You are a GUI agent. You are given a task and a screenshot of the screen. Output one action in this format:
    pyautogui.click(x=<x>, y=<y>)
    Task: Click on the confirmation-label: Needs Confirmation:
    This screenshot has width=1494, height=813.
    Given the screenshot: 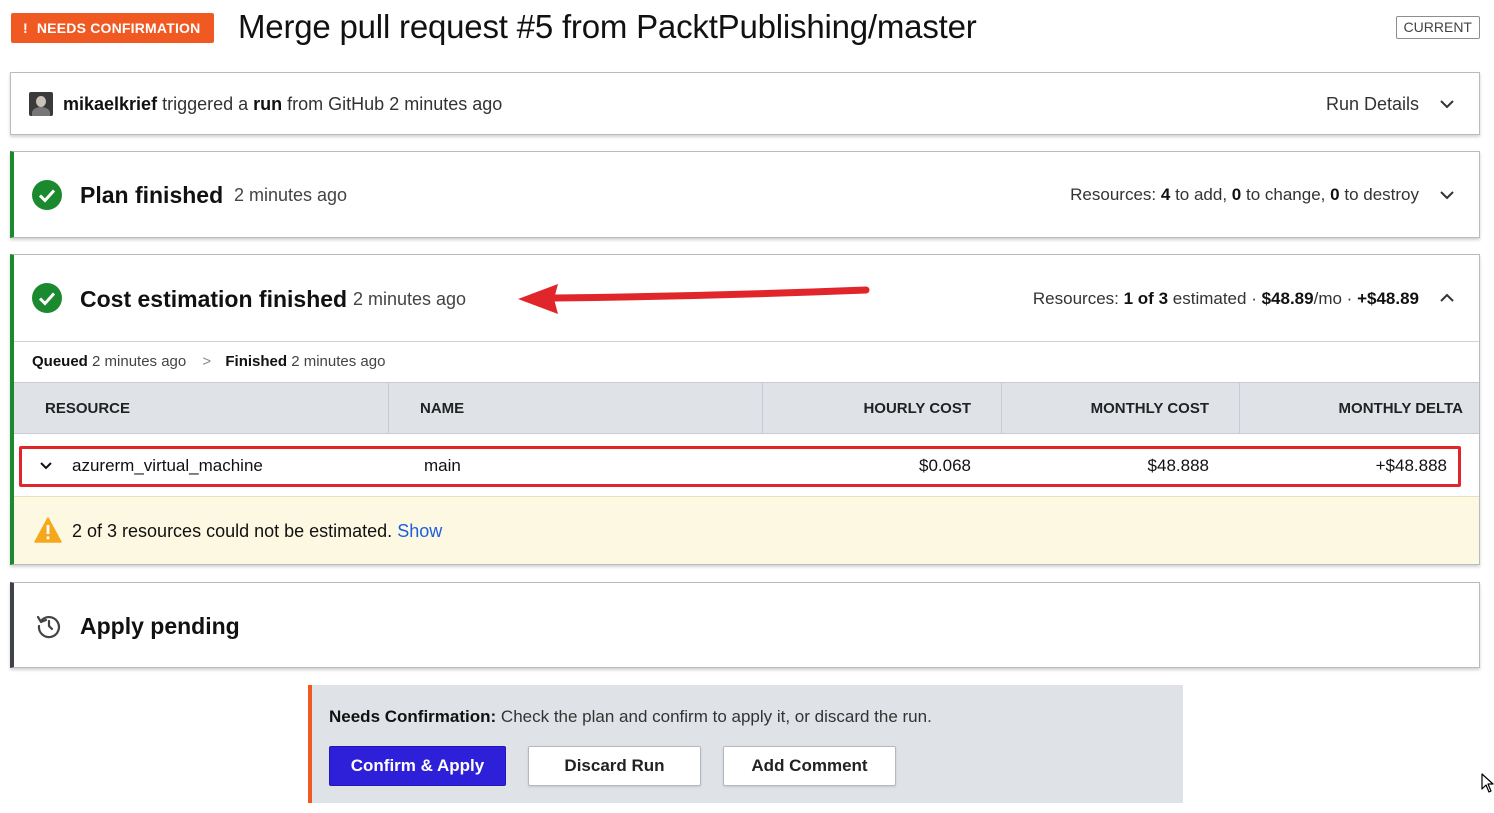 What is the action you would take?
    pyautogui.click(x=413, y=716)
    